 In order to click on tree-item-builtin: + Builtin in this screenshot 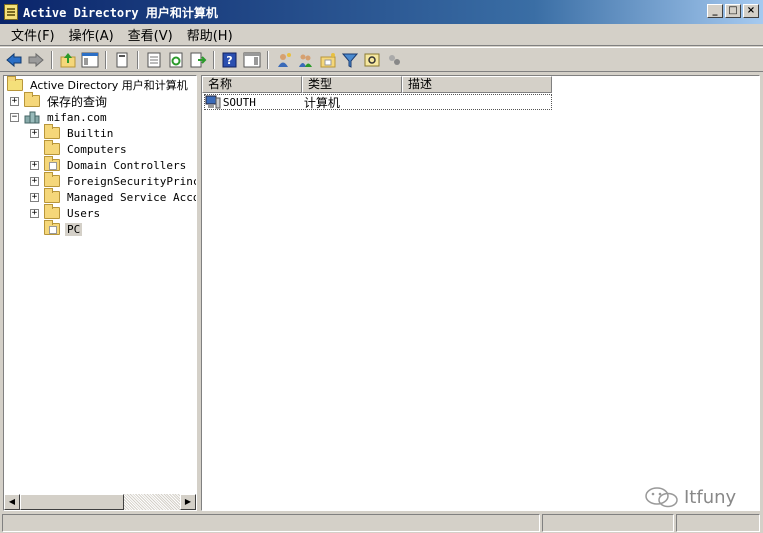, I will do `click(72, 132)`.